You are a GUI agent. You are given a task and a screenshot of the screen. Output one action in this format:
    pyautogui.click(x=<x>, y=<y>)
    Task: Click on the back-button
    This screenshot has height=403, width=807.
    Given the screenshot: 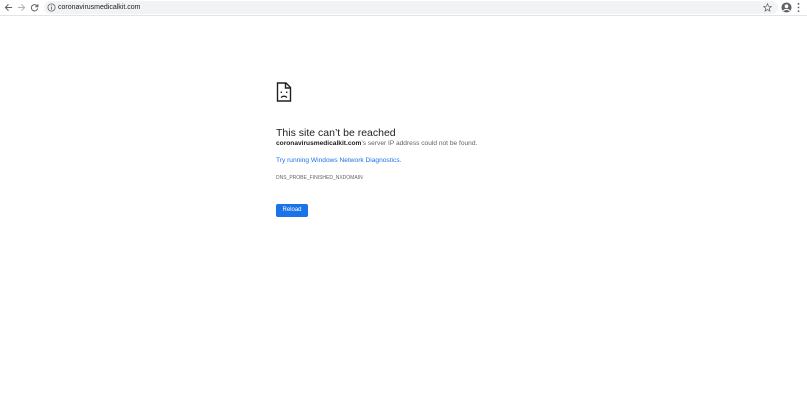 What is the action you would take?
    pyautogui.click(x=8, y=7)
    